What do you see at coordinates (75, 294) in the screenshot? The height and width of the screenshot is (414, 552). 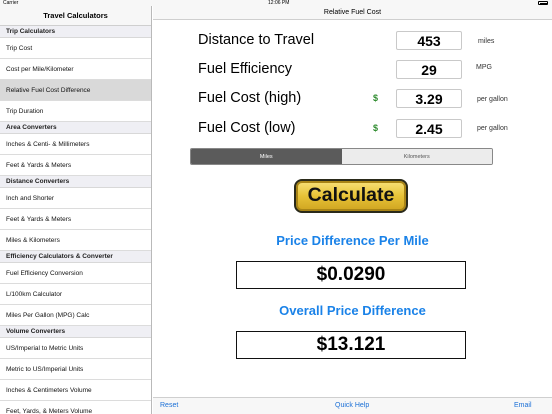 I see `sidebar-item-l100km: L/100km Calculator` at bounding box center [75, 294].